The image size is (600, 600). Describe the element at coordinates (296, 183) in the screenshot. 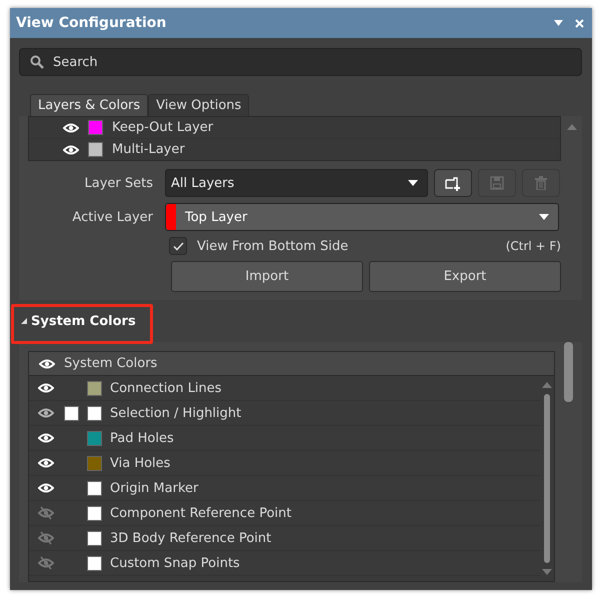

I see `layer-sets-dropdown: All Layers` at that location.